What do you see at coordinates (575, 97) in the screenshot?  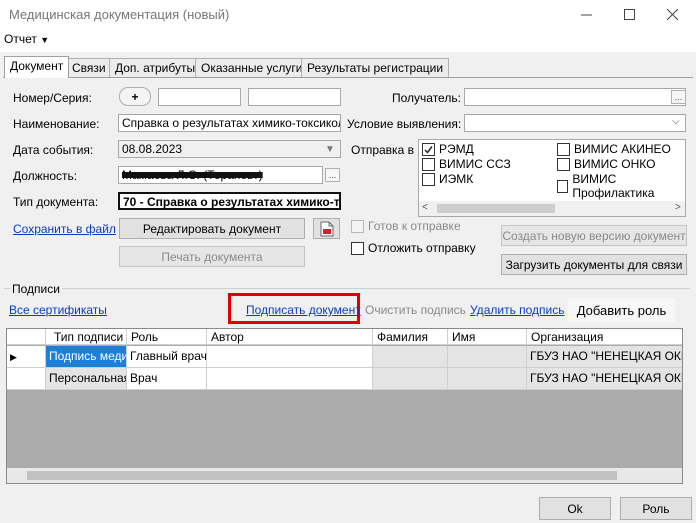 I see `recipient-input` at bounding box center [575, 97].